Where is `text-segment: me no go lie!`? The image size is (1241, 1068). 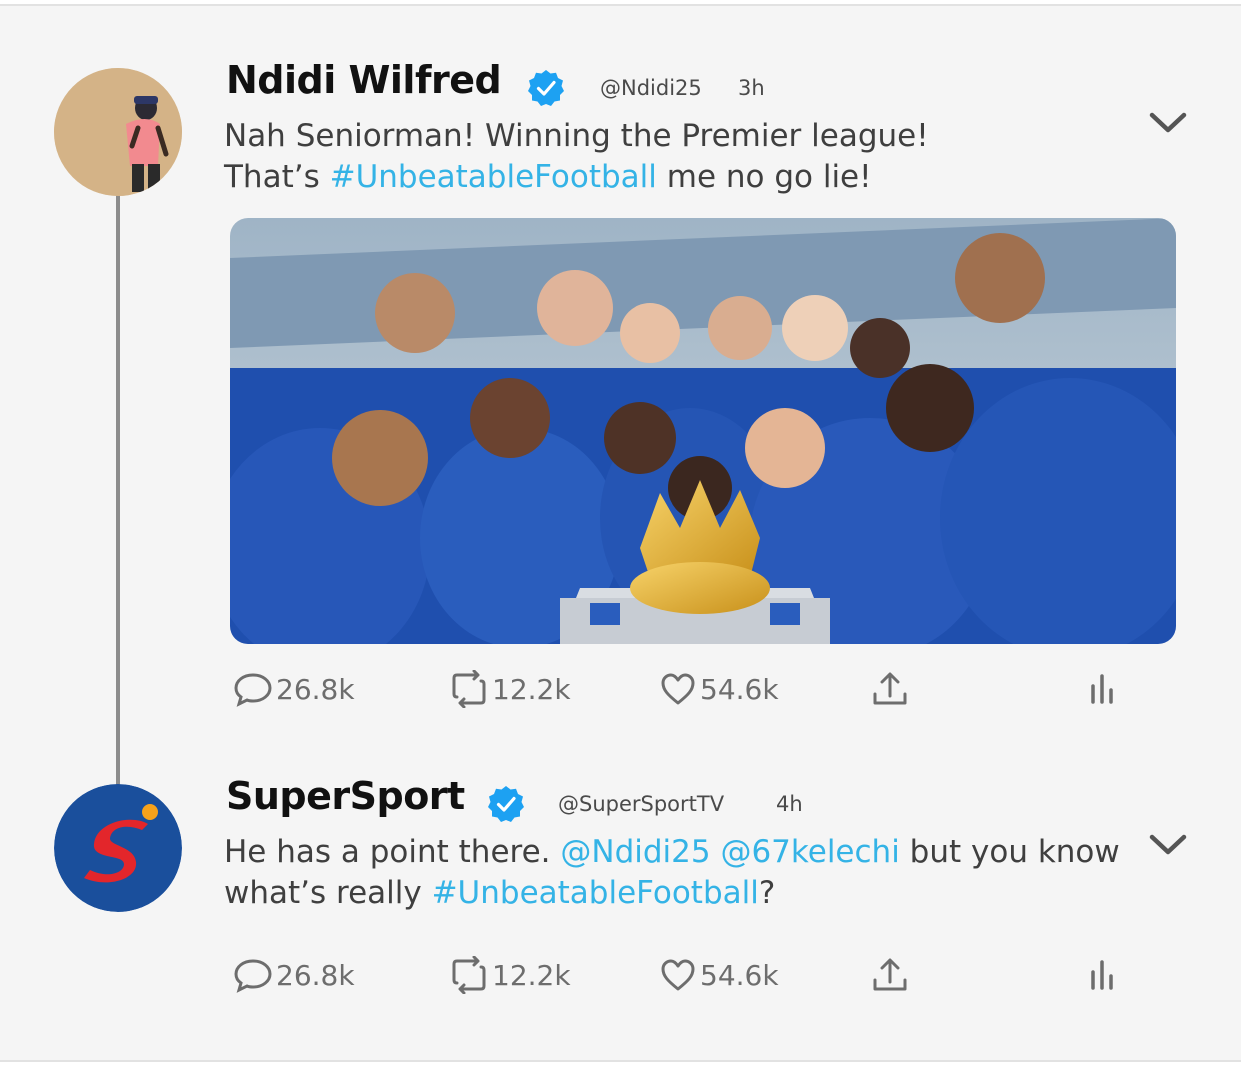
text-segment: me no go lie! is located at coordinates (764, 177).